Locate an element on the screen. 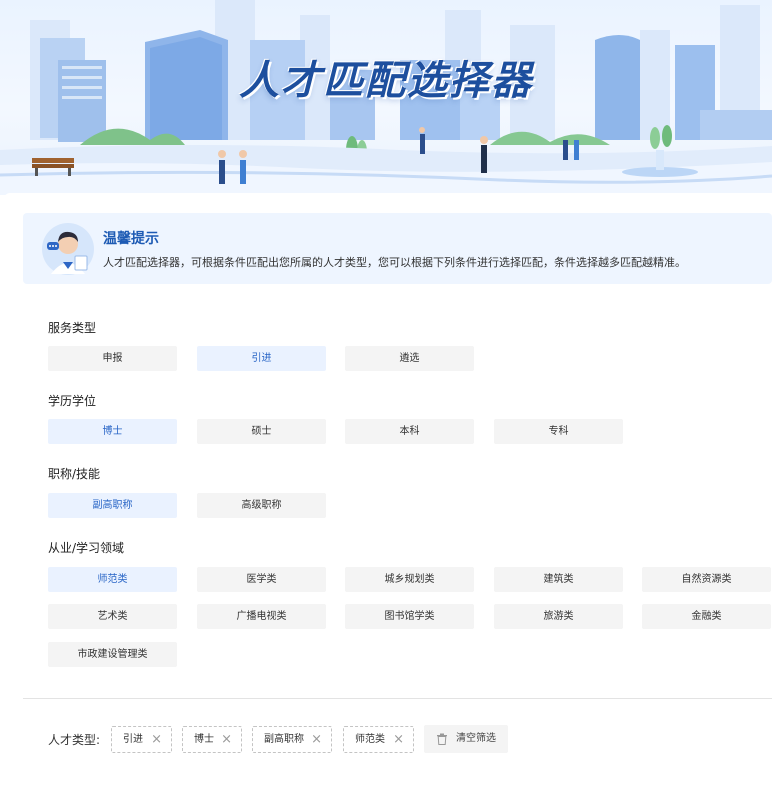  selected-chip: 博士 × is located at coordinates (212, 739).